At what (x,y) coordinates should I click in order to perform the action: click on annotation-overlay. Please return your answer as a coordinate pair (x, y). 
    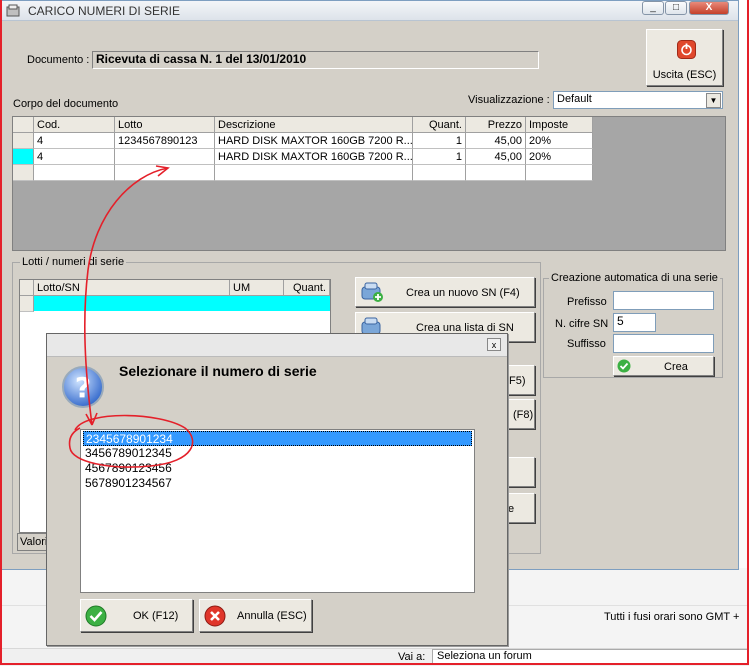
    Looking at the image, I should click on (131, 316).